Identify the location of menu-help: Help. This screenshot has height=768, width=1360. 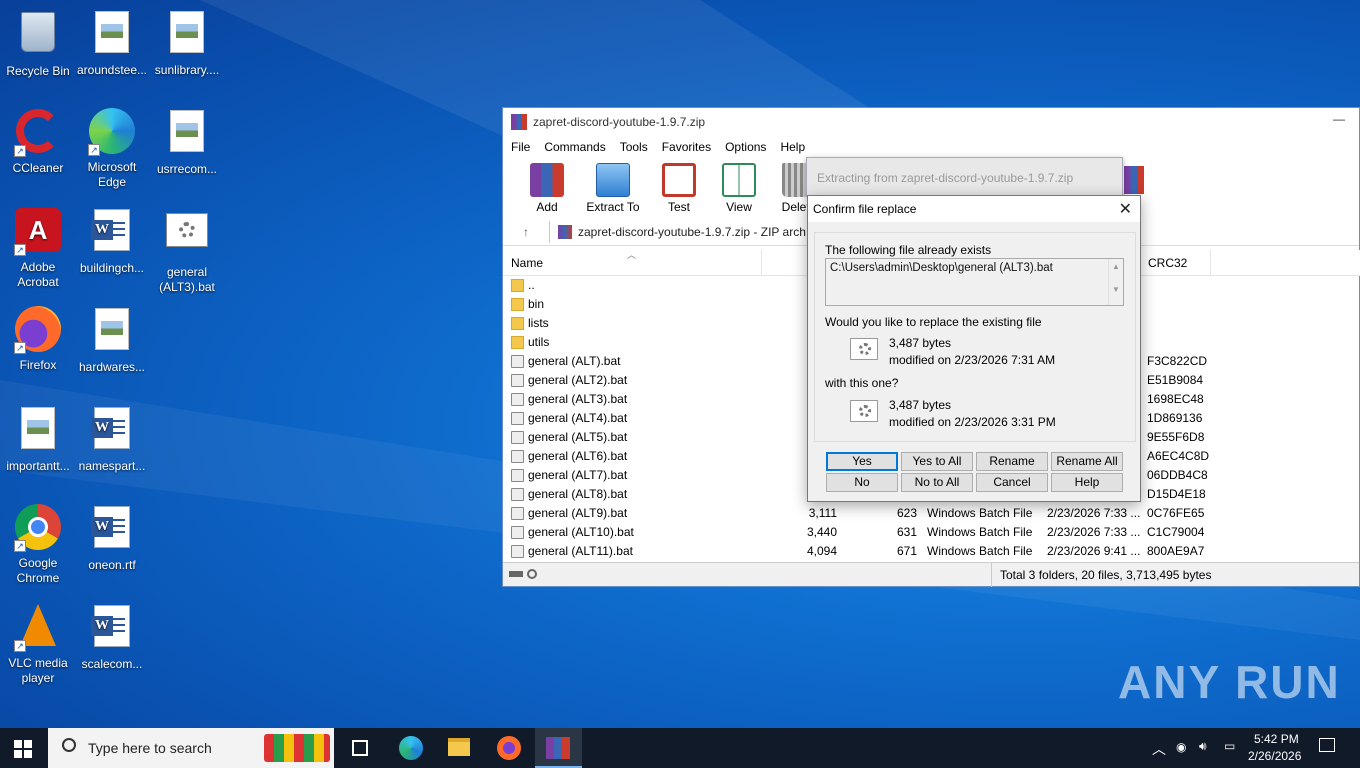
(792, 147).